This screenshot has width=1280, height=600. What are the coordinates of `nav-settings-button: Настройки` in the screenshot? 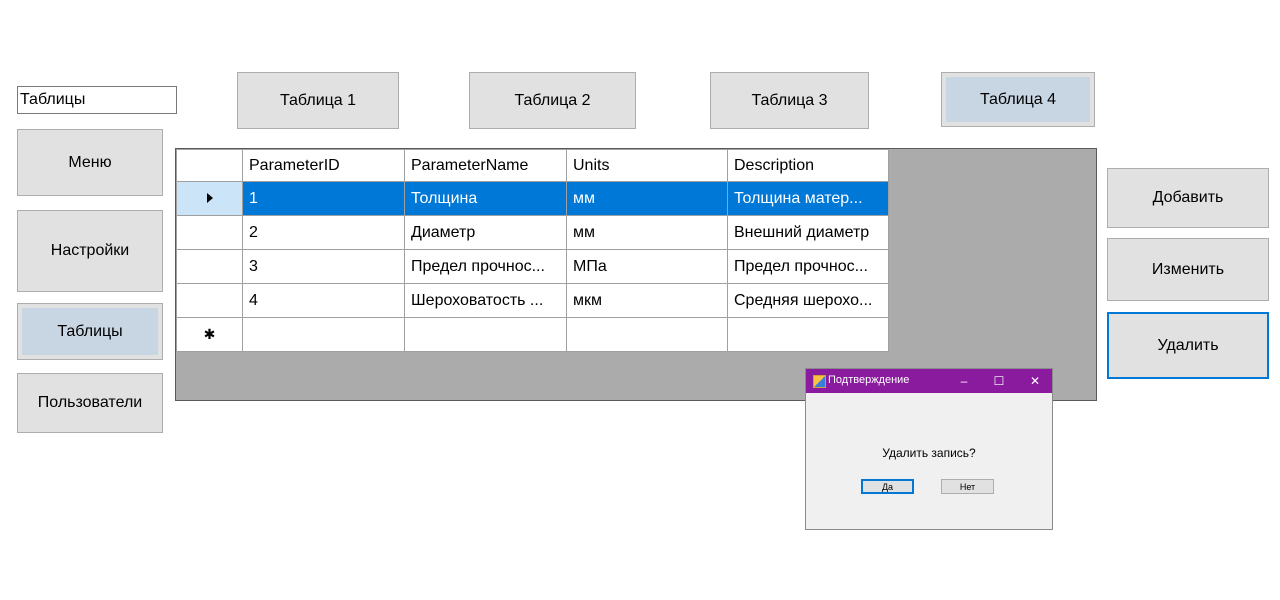 It's located at (90, 251).